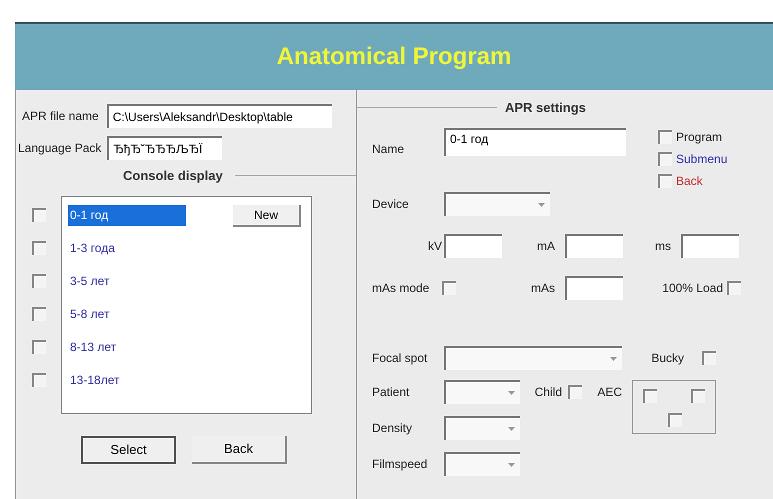  Describe the element at coordinates (394, 57) in the screenshot. I see `window-title: Anatomical Program` at that location.